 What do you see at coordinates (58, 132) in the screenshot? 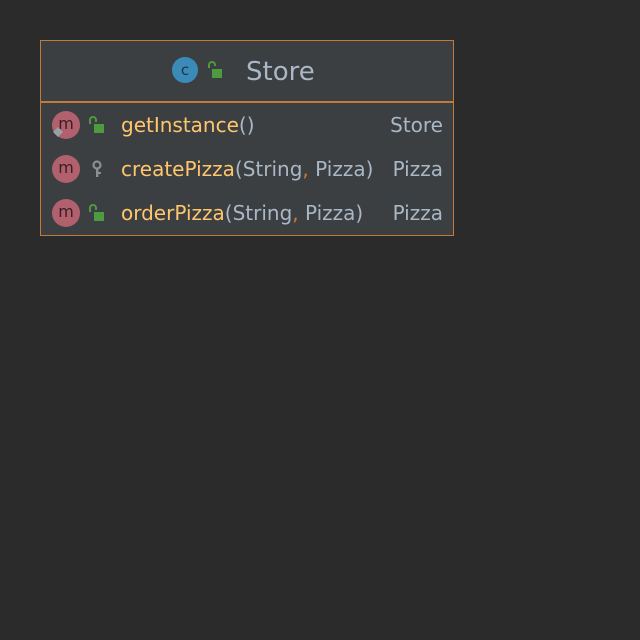
I see `static-marker-icon` at bounding box center [58, 132].